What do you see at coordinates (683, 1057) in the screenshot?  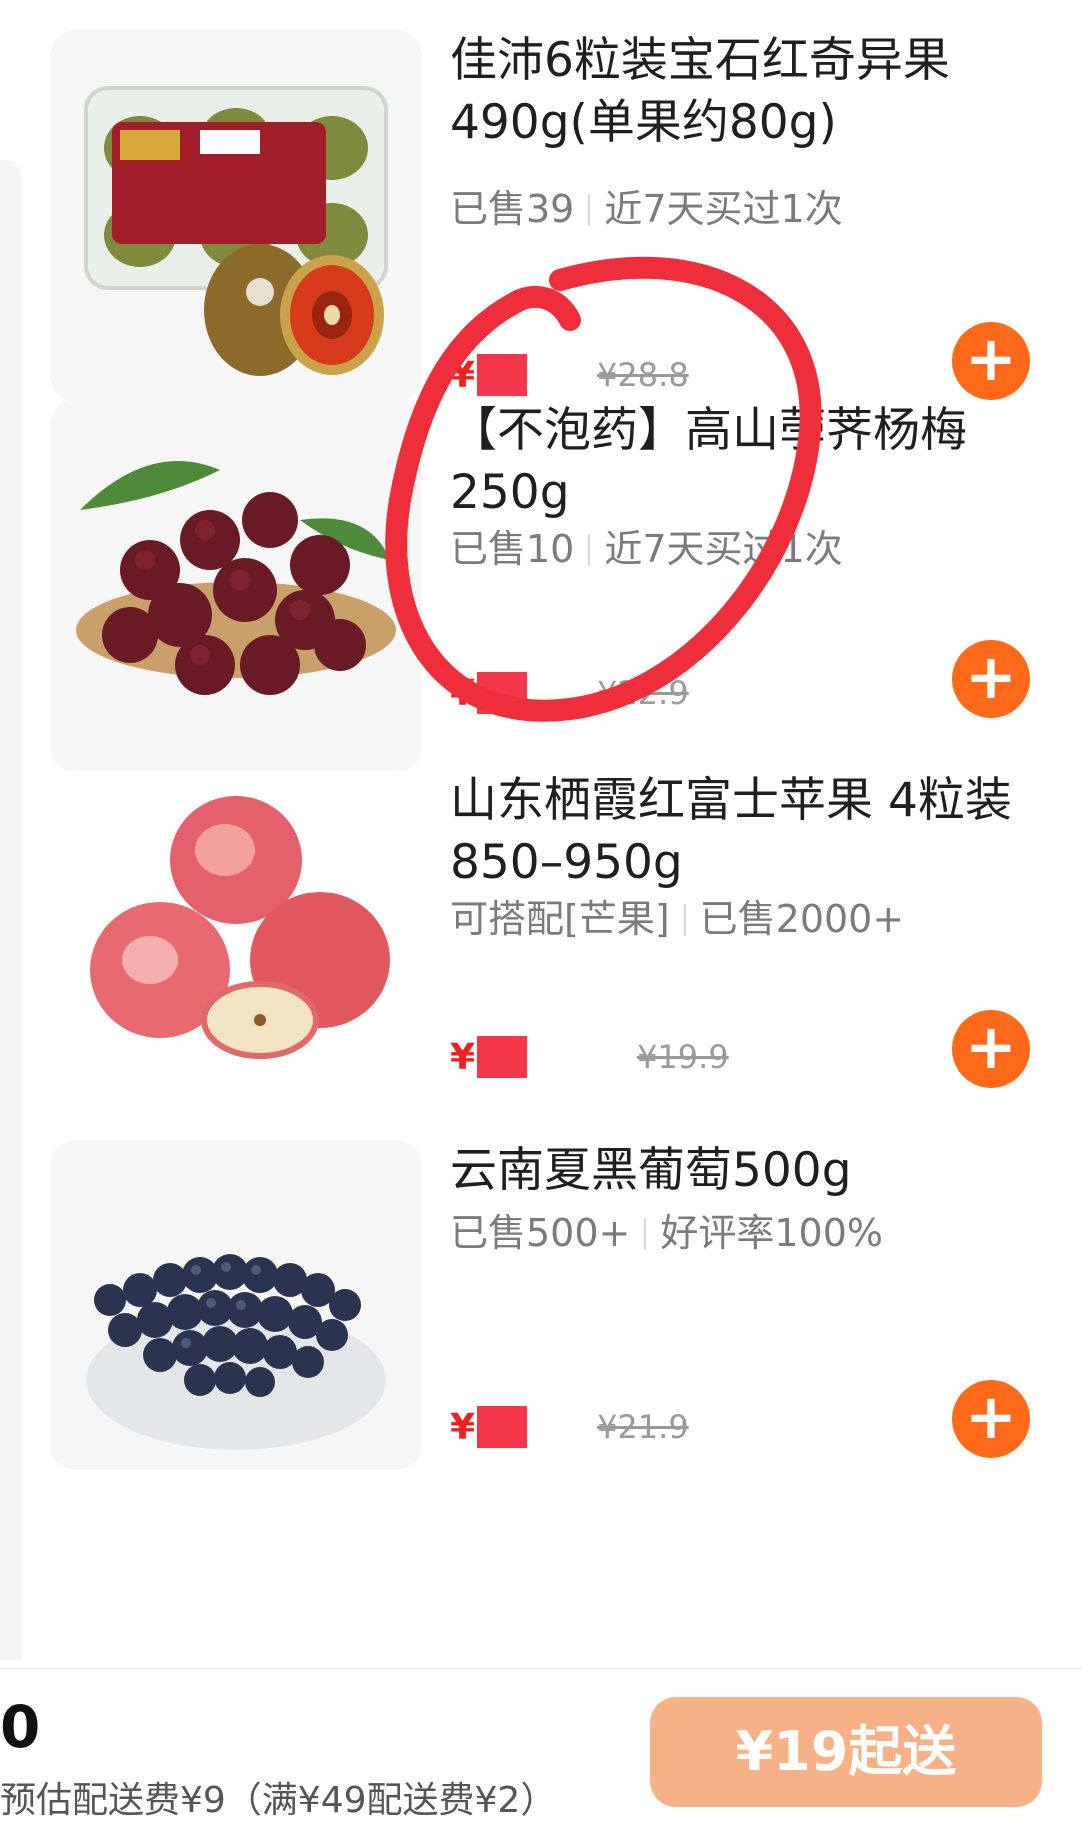 I see `original-price: ¥19.9` at bounding box center [683, 1057].